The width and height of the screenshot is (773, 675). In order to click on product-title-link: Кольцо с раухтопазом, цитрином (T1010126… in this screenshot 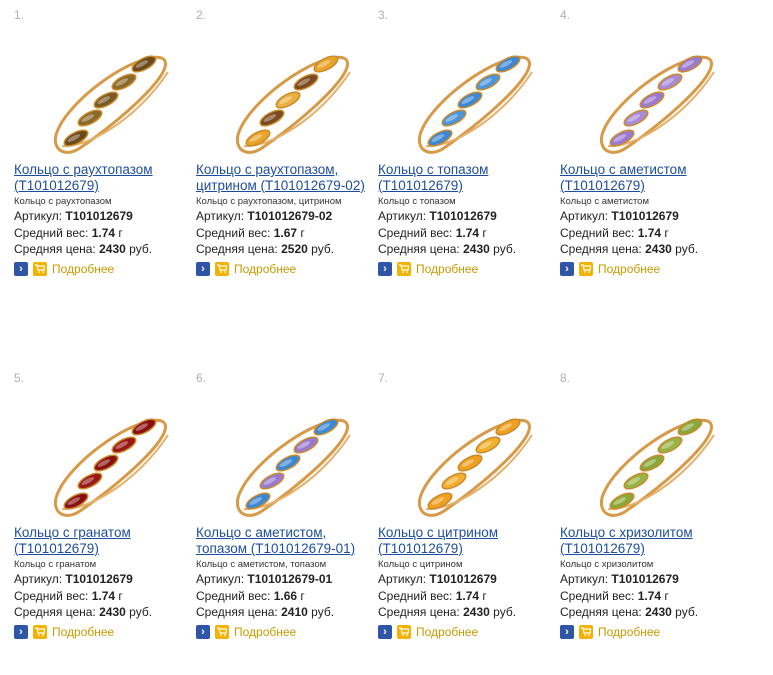, I will do `click(286, 177)`.